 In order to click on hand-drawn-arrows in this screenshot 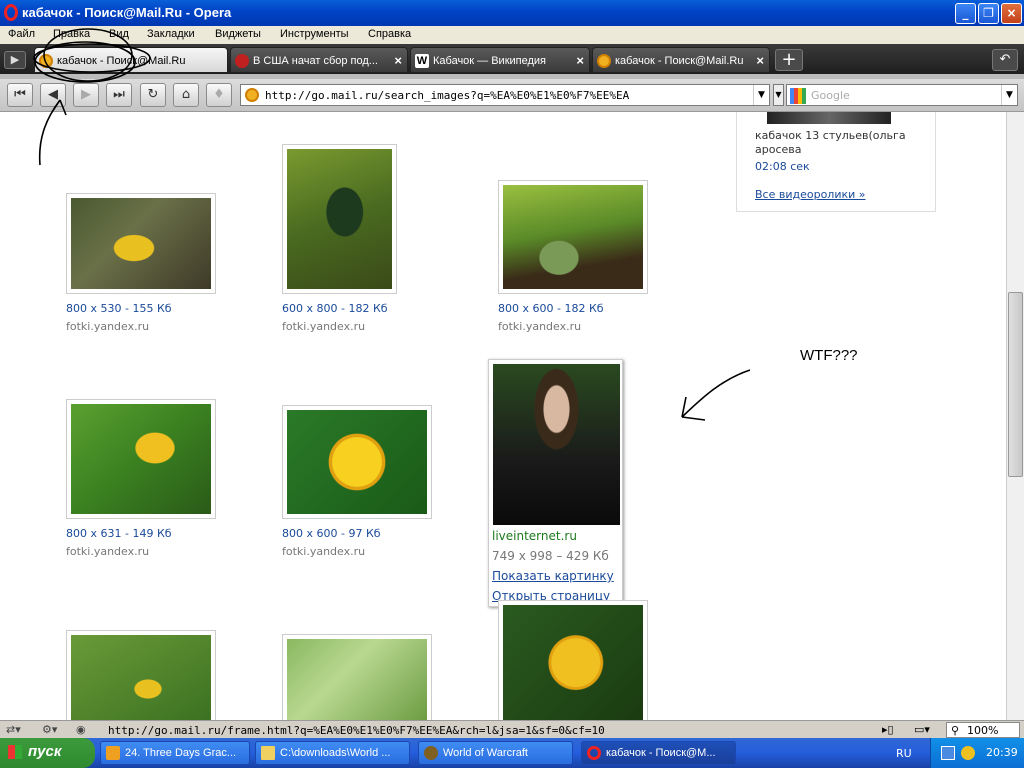, I will do `click(716, 395)`.